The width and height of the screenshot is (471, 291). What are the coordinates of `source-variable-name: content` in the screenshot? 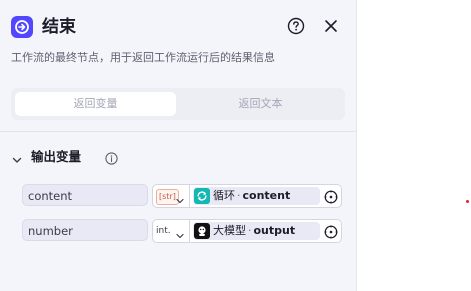 It's located at (266, 195).